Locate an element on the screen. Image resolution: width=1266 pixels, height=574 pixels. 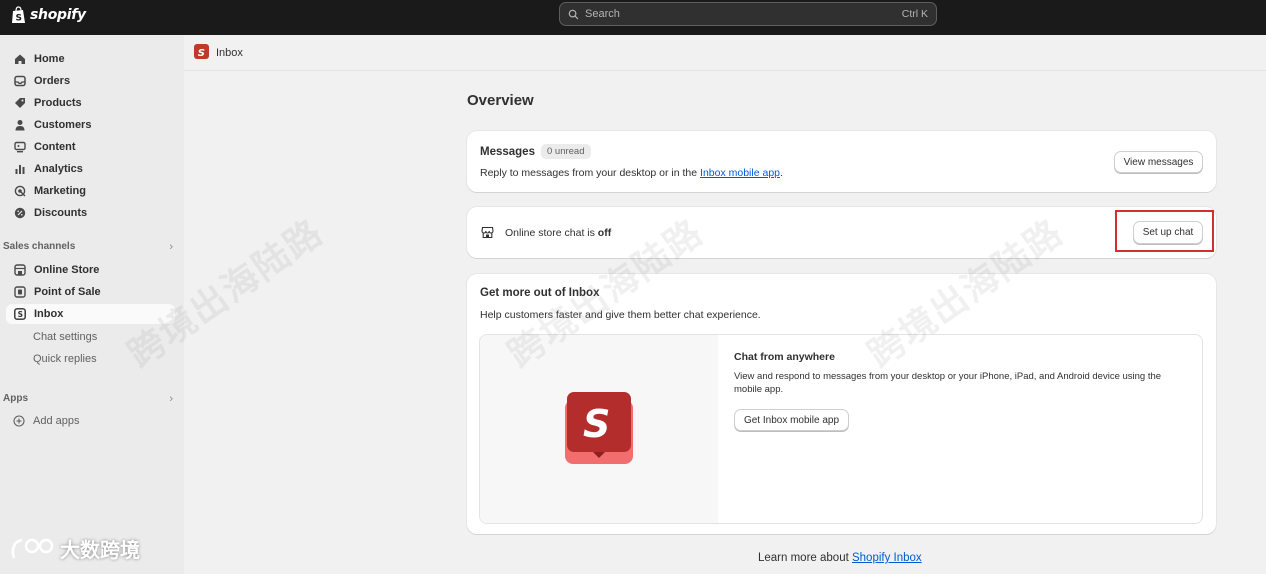
sidebar-item-label: Content is located at coordinates (55, 147).